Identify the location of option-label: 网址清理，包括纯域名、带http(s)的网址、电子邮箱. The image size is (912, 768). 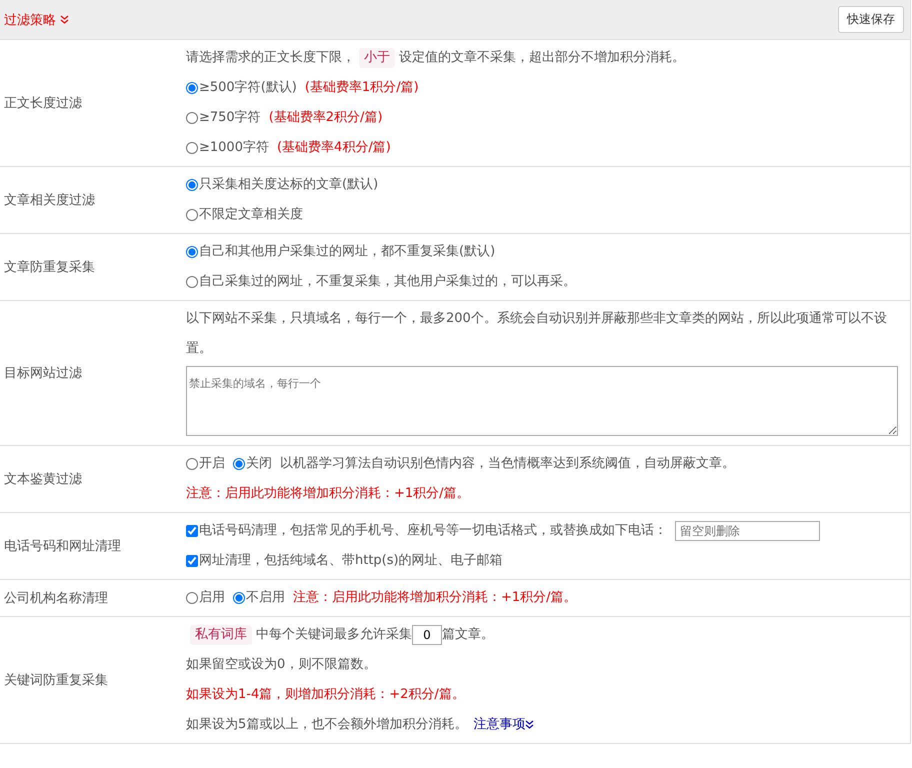
(351, 561).